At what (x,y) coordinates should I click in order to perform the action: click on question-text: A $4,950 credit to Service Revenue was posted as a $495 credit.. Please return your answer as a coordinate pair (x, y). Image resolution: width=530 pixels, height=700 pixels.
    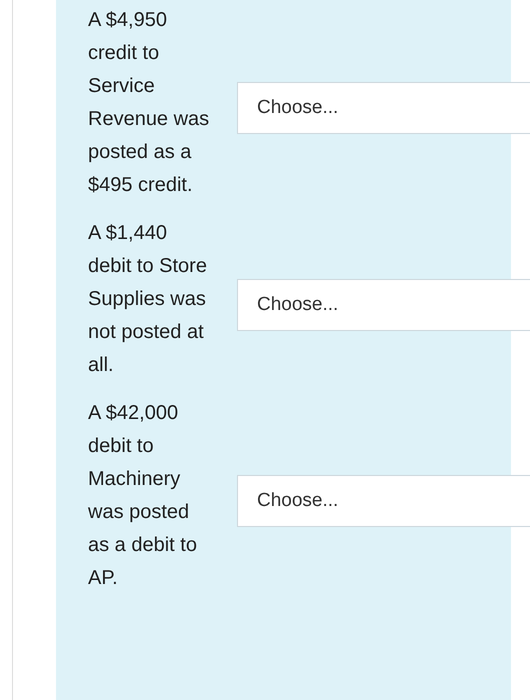
    Looking at the image, I should click on (149, 103).